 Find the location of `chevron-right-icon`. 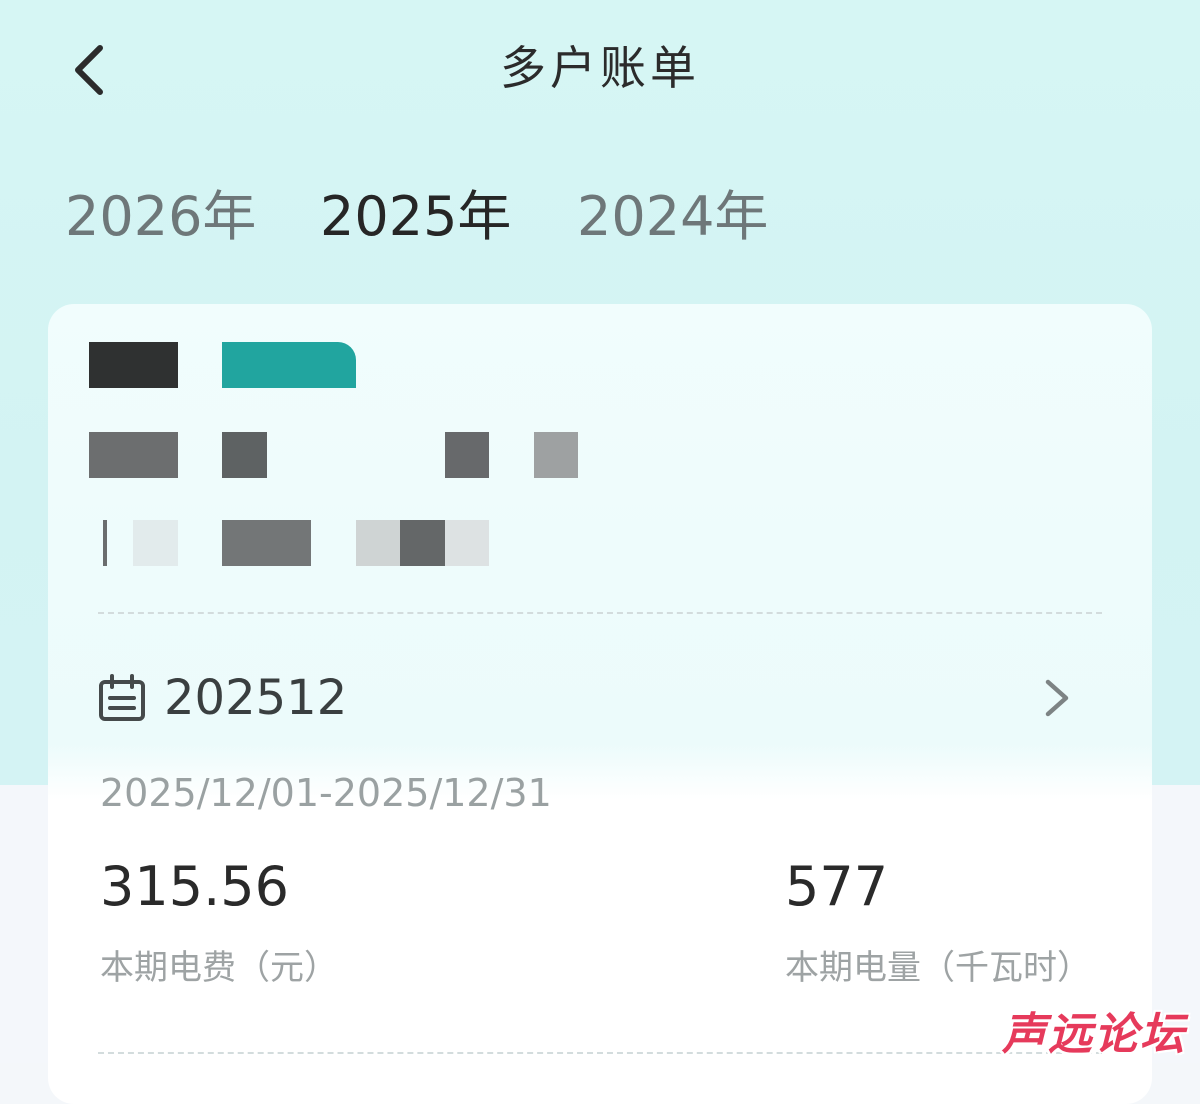

chevron-right-icon is located at coordinates (1057, 698).